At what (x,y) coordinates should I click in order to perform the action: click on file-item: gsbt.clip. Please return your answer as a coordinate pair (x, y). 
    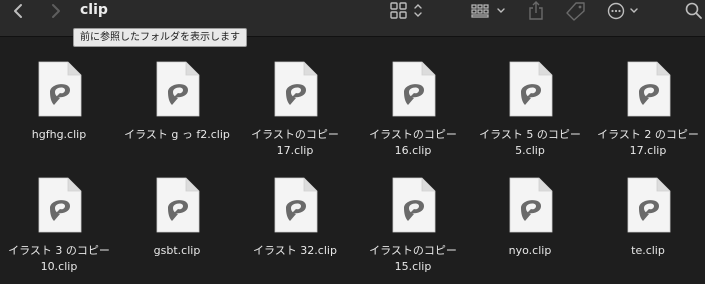
    Looking at the image, I should click on (177, 227).